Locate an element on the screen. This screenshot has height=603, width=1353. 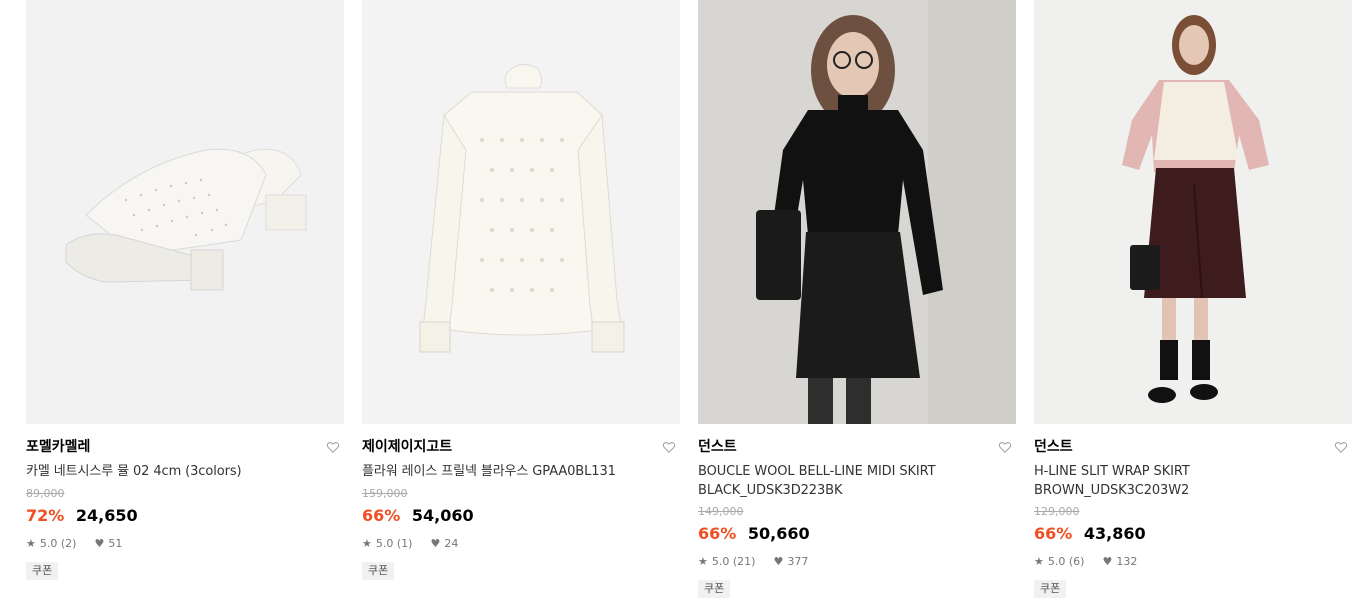
original-price: 149,000 is located at coordinates (721, 511).